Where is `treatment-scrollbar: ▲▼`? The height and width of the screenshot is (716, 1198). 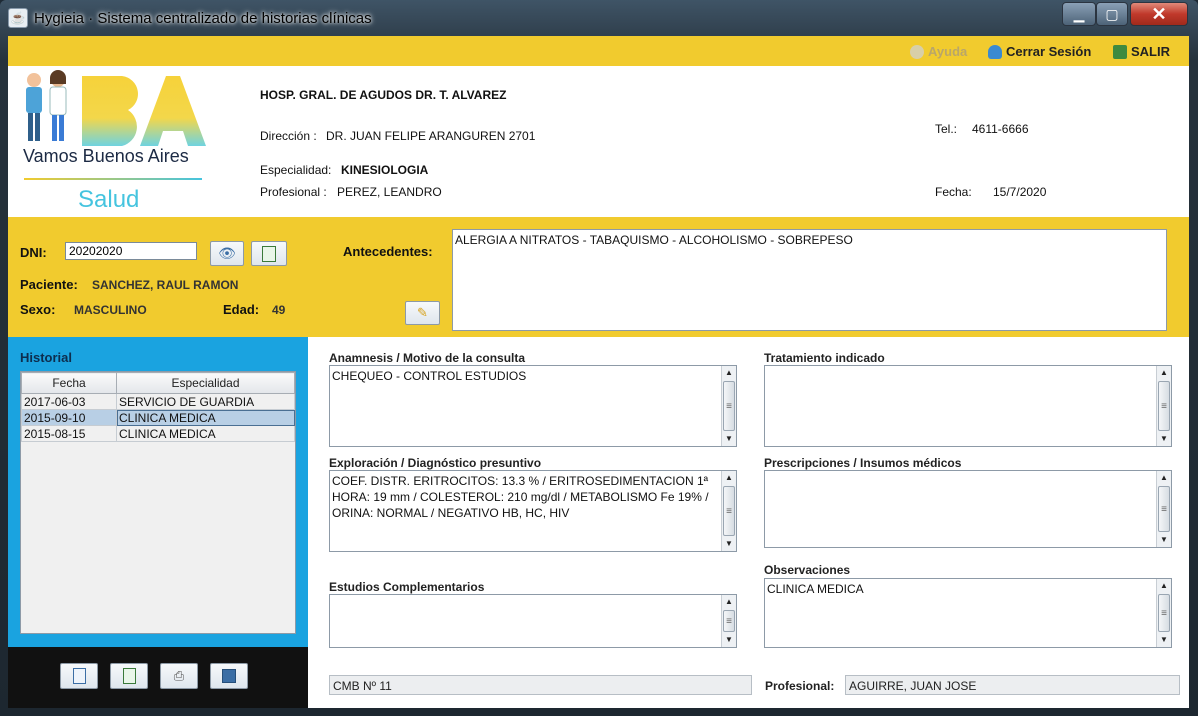
treatment-scrollbar: ▲▼ is located at coordinates (1163, 406).